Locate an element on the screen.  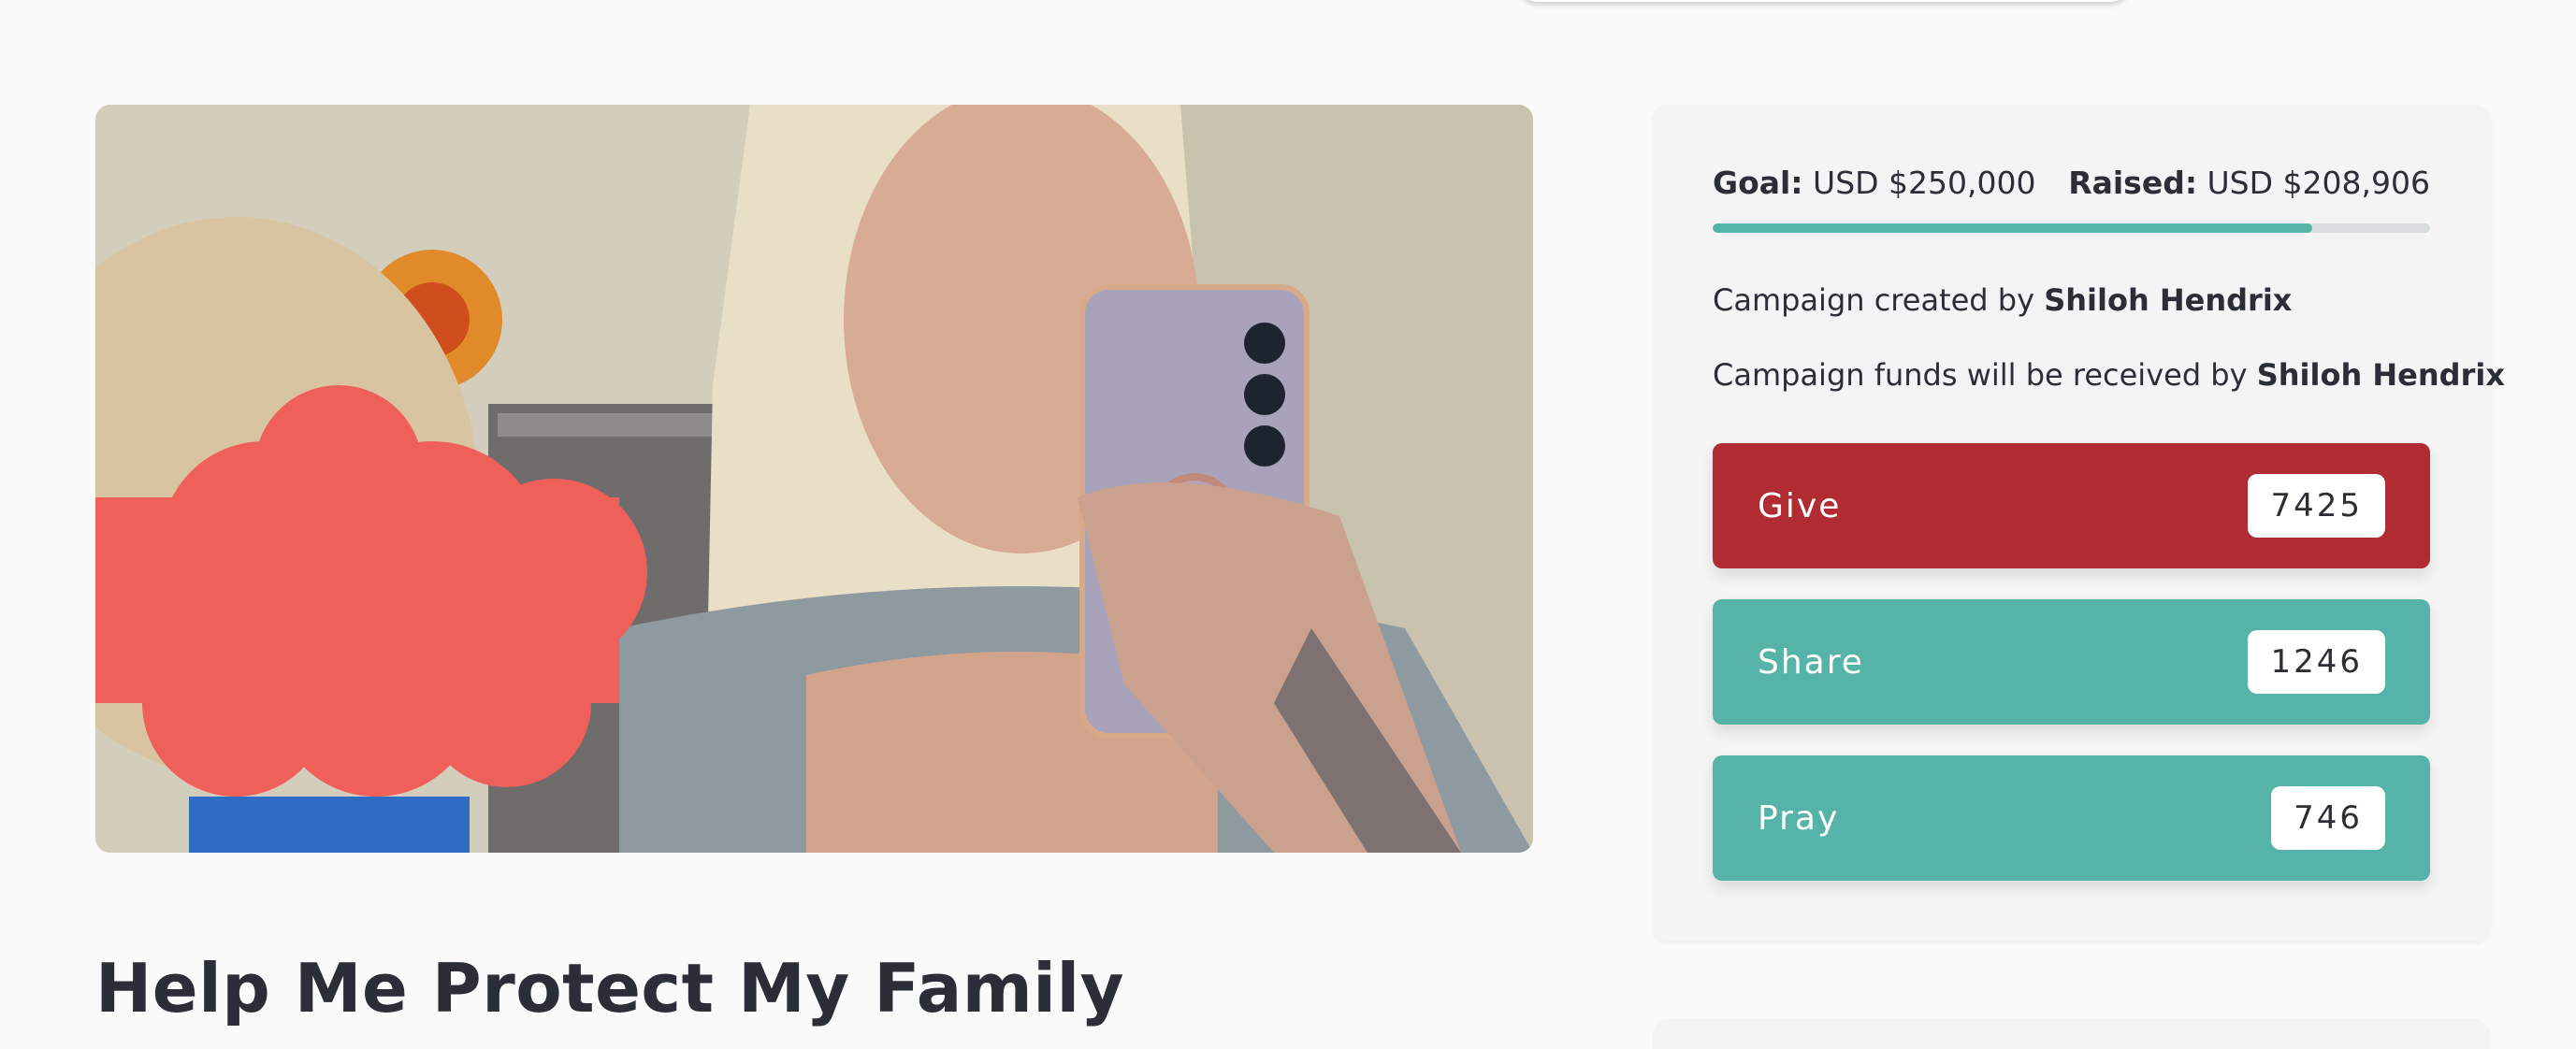
goal-raised-row: Goal: USD $250,000 Raised: USD $208,906 is located at coordinates (2071, 183).